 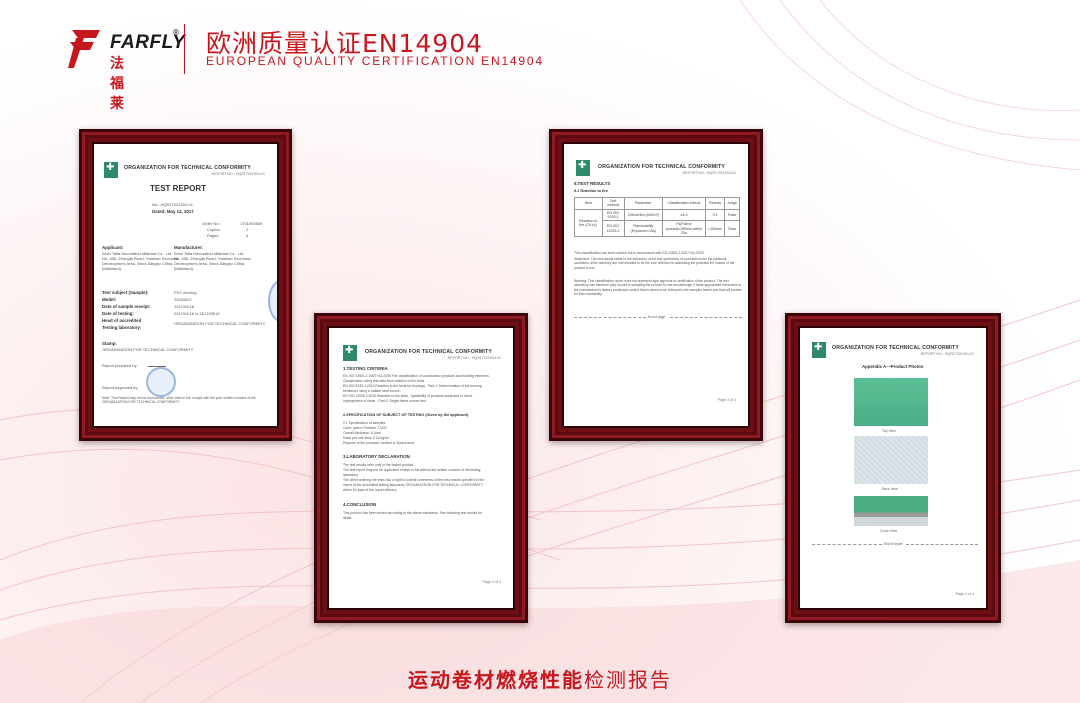 I want to click on section-heading: 1.TESTING CRITERIA, so click(x=365, y=368).